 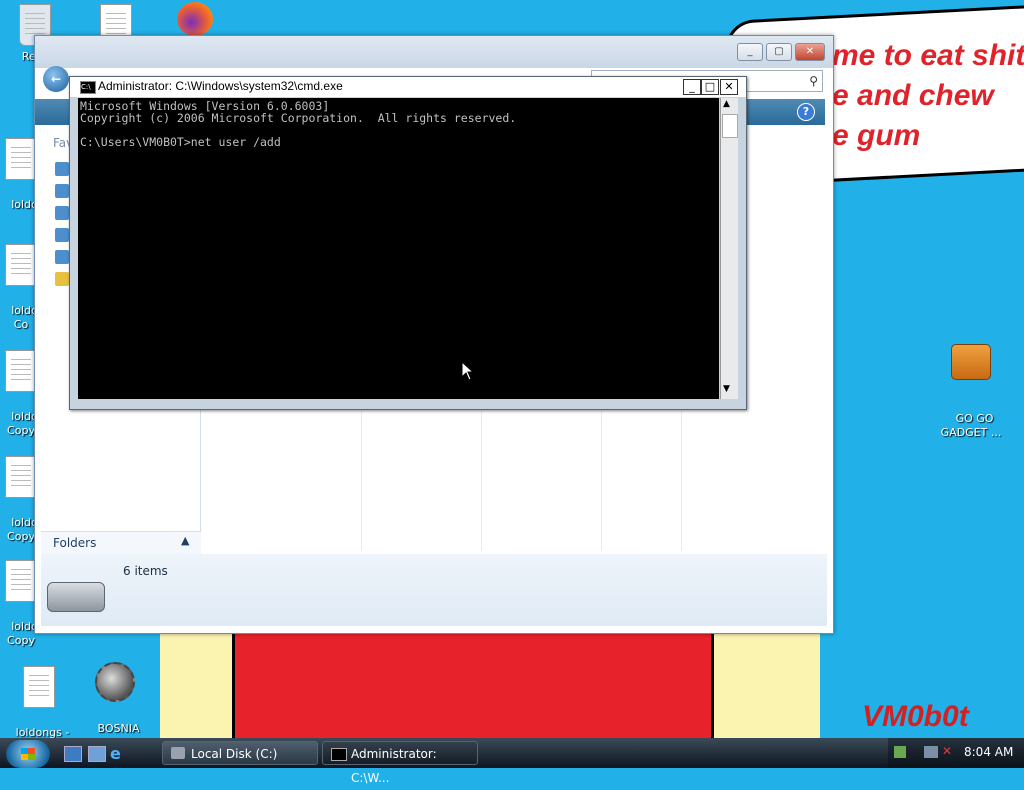 What do you see at coordinates (473, 687) in the screenshot?
I see `wallpaper-cartoon-red` at bounding box center [473, 687].